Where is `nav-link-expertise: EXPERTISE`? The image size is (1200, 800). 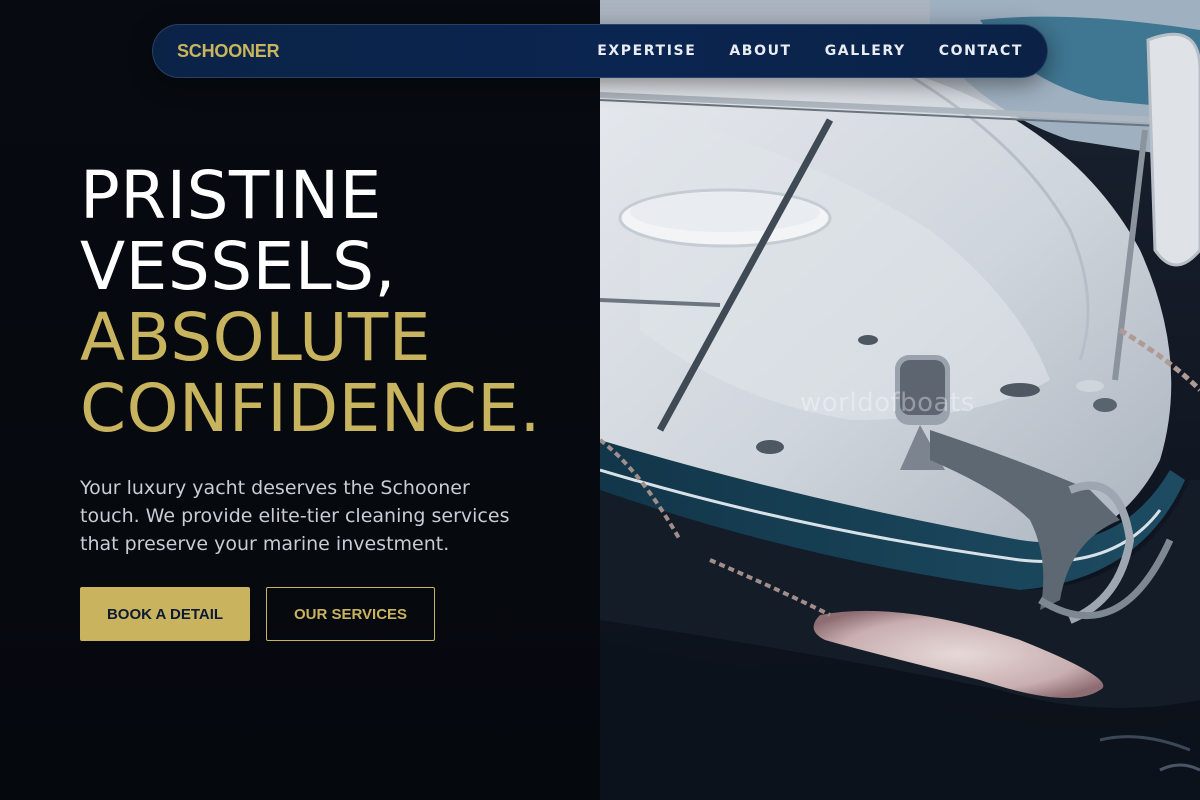
nav-link-expertise: EXPERTISE is located at coordinates (646, 51).